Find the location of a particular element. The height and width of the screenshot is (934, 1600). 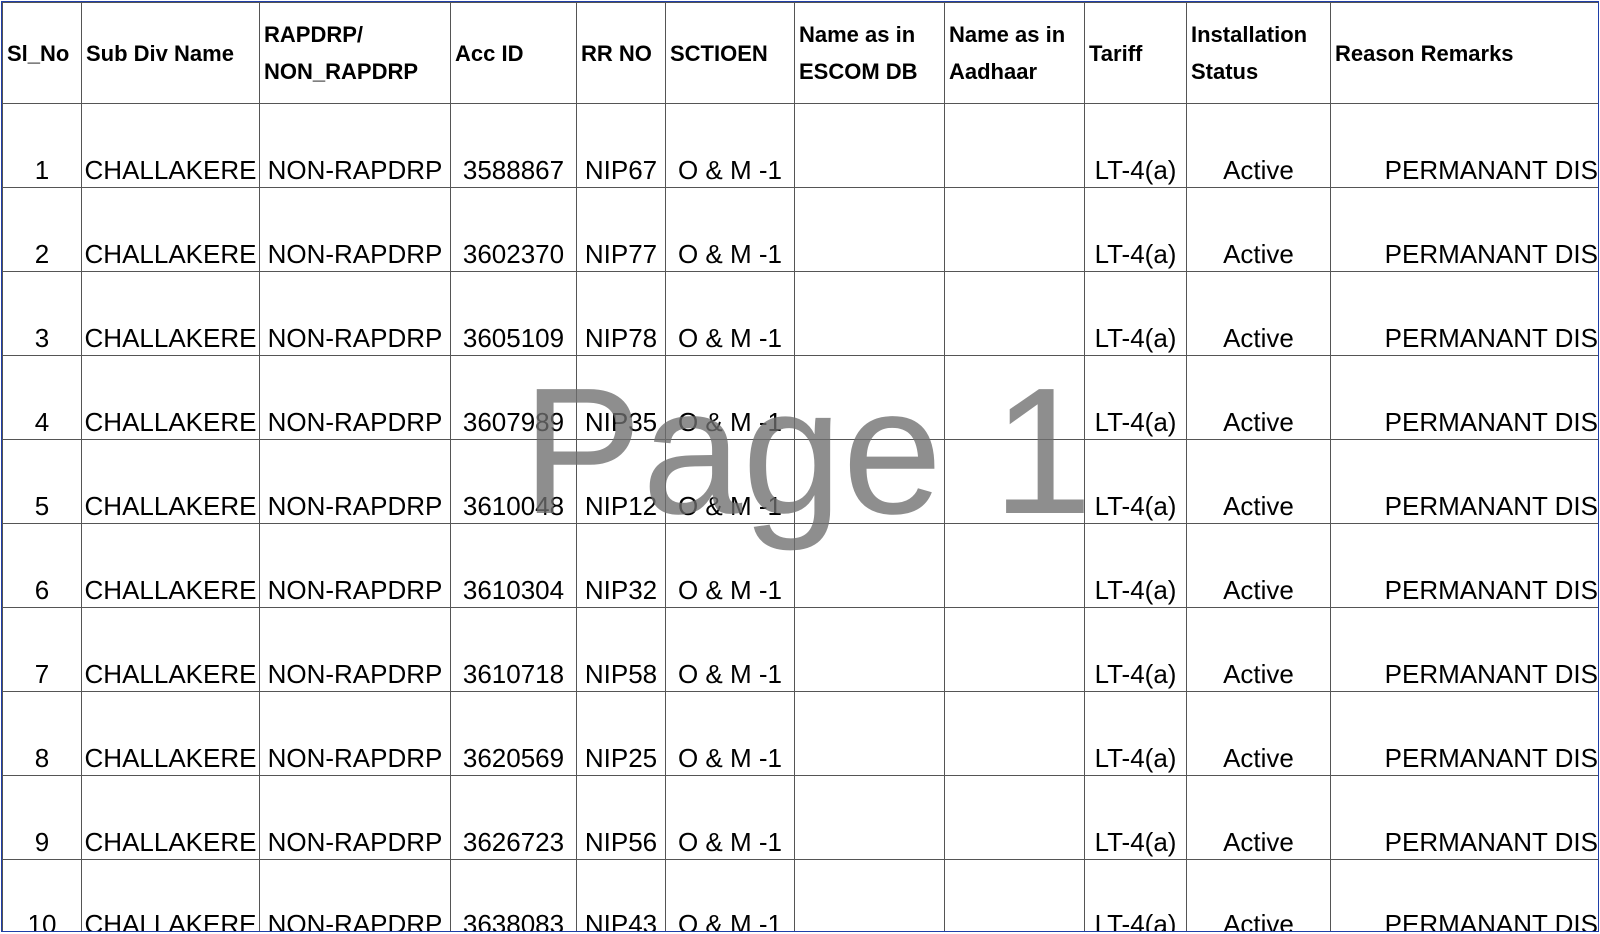

header-rr-no: RR NO is located at coordinates (621, 53).